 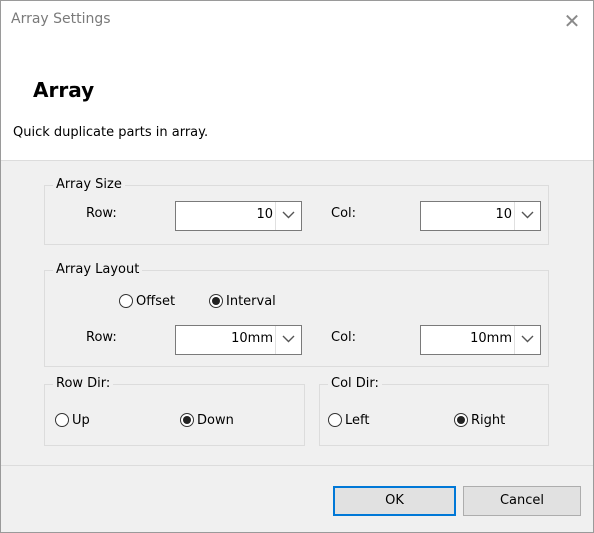 I want to click on row-dir-label: Row Dir:, so click(x=83, y=383).